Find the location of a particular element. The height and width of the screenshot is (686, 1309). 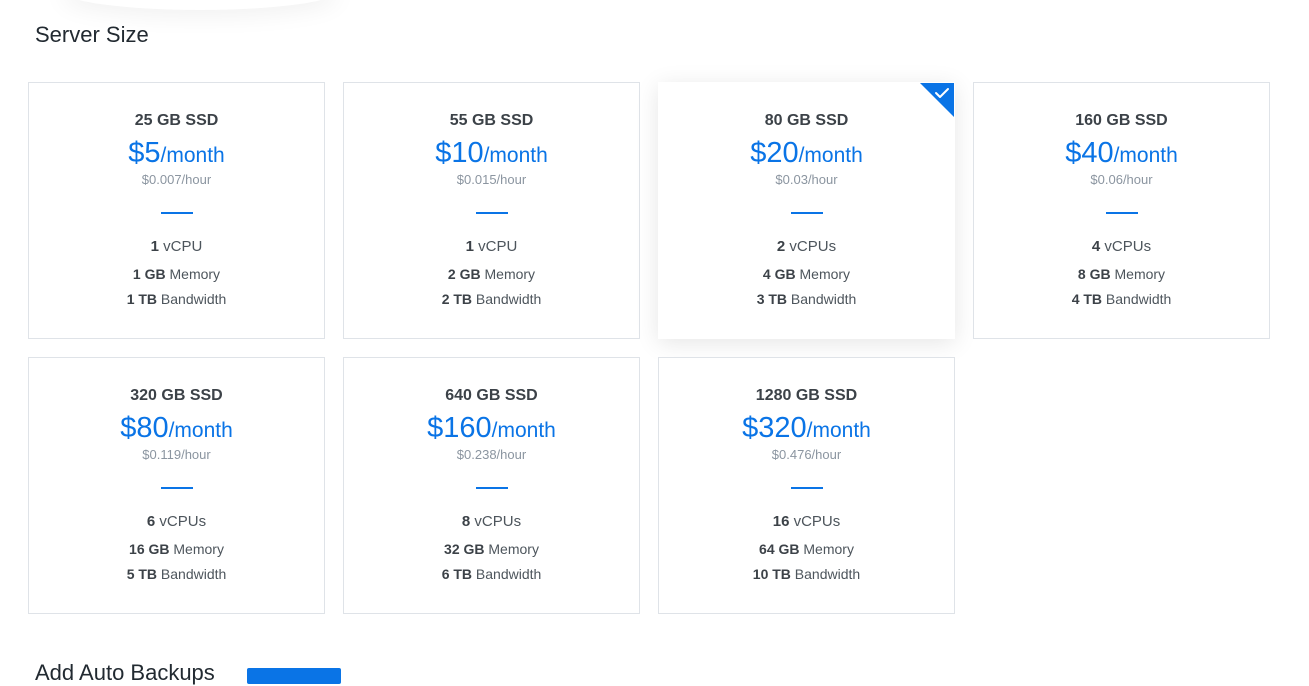

price-amount: $160 is located at coordinates (459, 428).